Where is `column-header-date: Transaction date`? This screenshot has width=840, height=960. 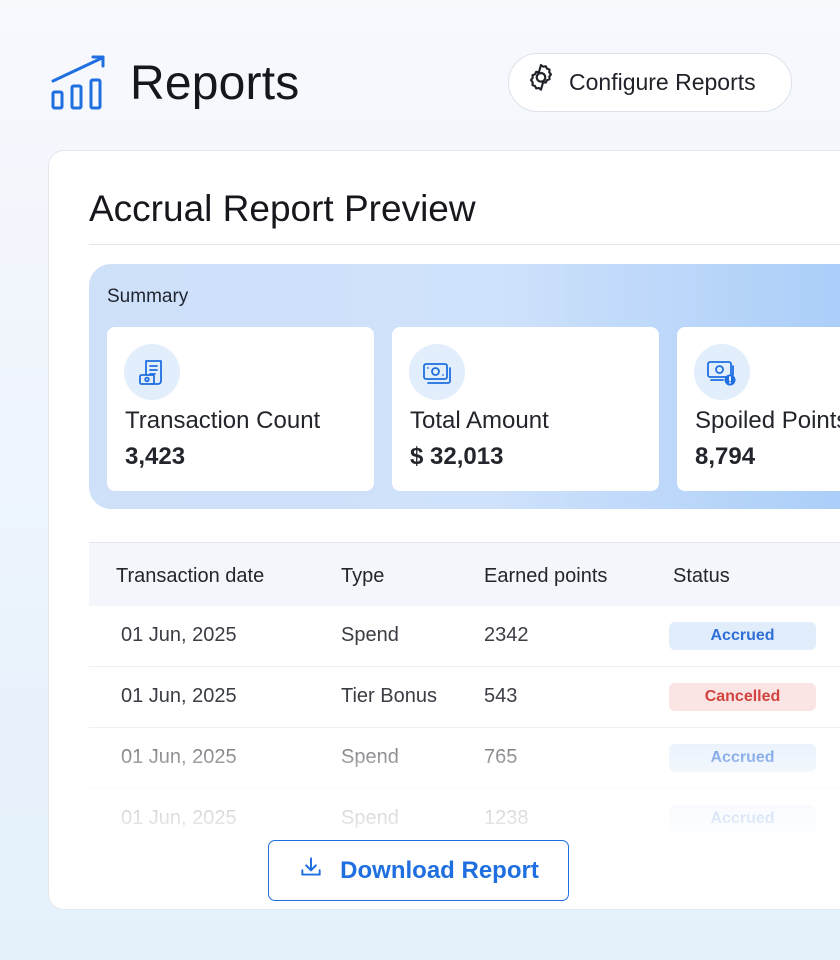 column-header-date: Transaction date is located at coordinates (190, 576).